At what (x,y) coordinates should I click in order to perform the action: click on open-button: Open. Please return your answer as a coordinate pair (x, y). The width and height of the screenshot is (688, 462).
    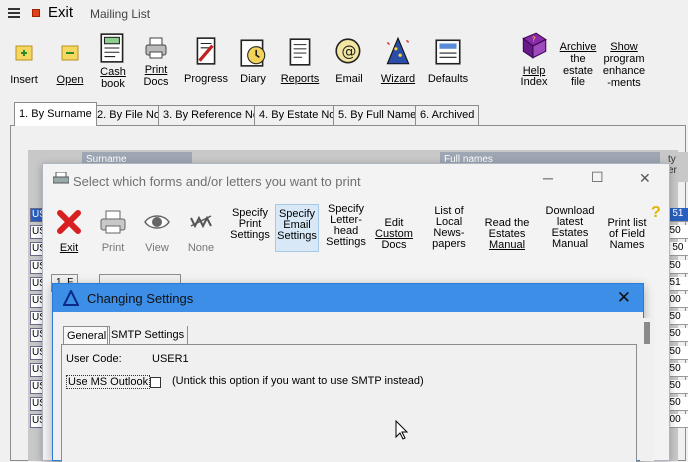
    Looking at the image, I should click on (70, 63).